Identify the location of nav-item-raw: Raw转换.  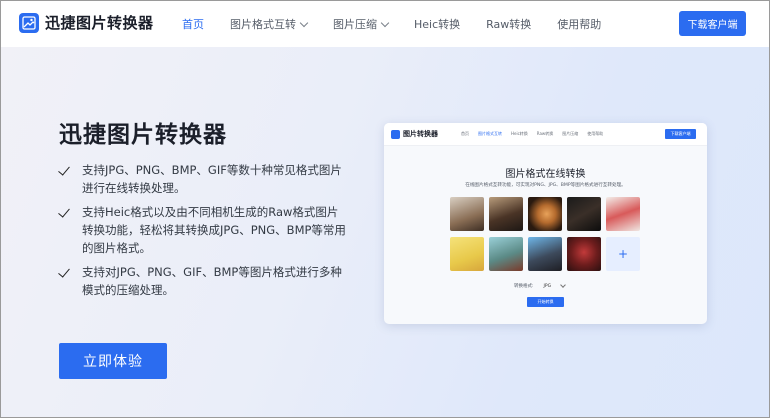
(508, 24).